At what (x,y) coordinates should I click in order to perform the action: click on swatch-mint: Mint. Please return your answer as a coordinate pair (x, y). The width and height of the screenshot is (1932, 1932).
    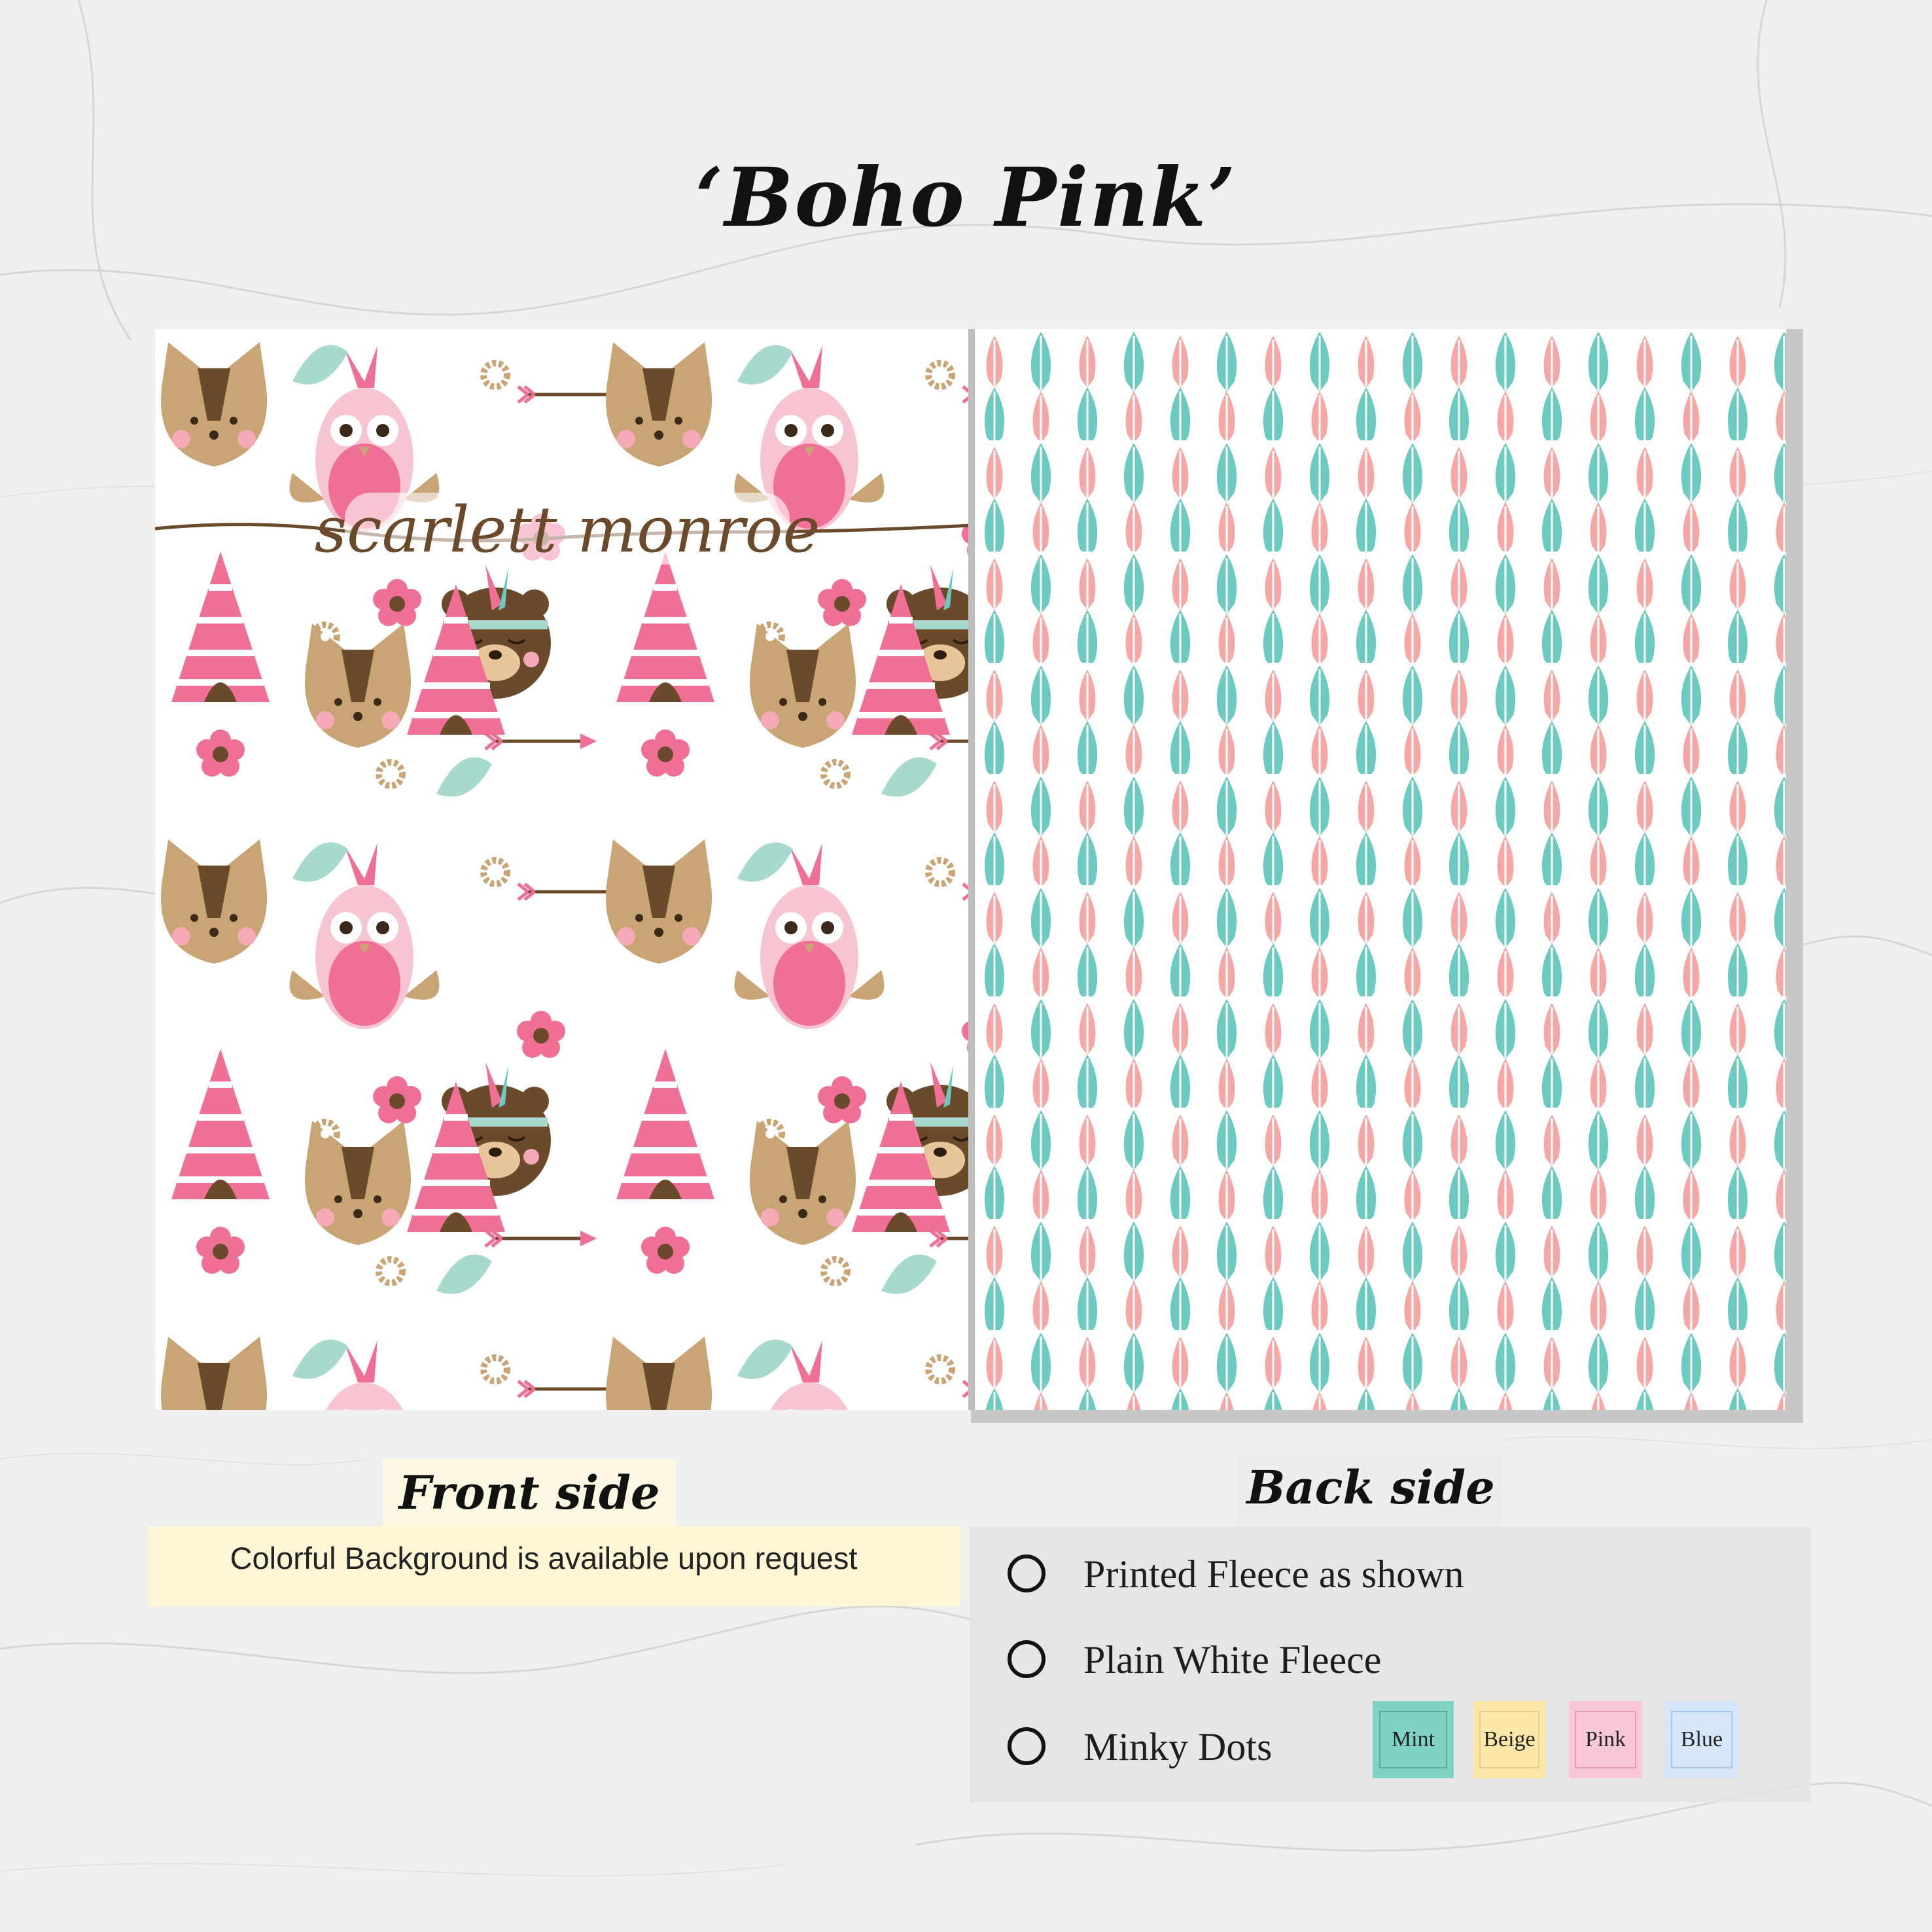
    Looking at the image, I should click on (1413, 1739).